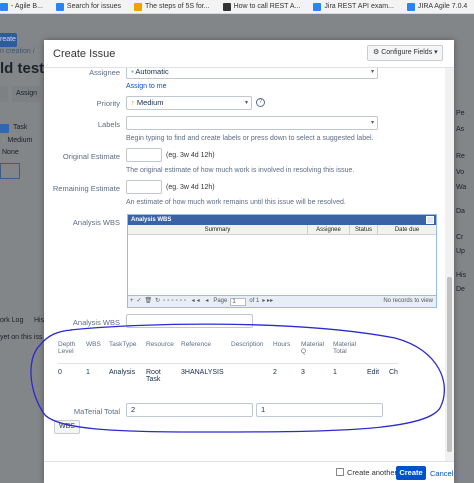  Describe the element at coordinates (252, 73) in the screenshot. I see `assignee-select: ▪ Automatic ▾` at that location.